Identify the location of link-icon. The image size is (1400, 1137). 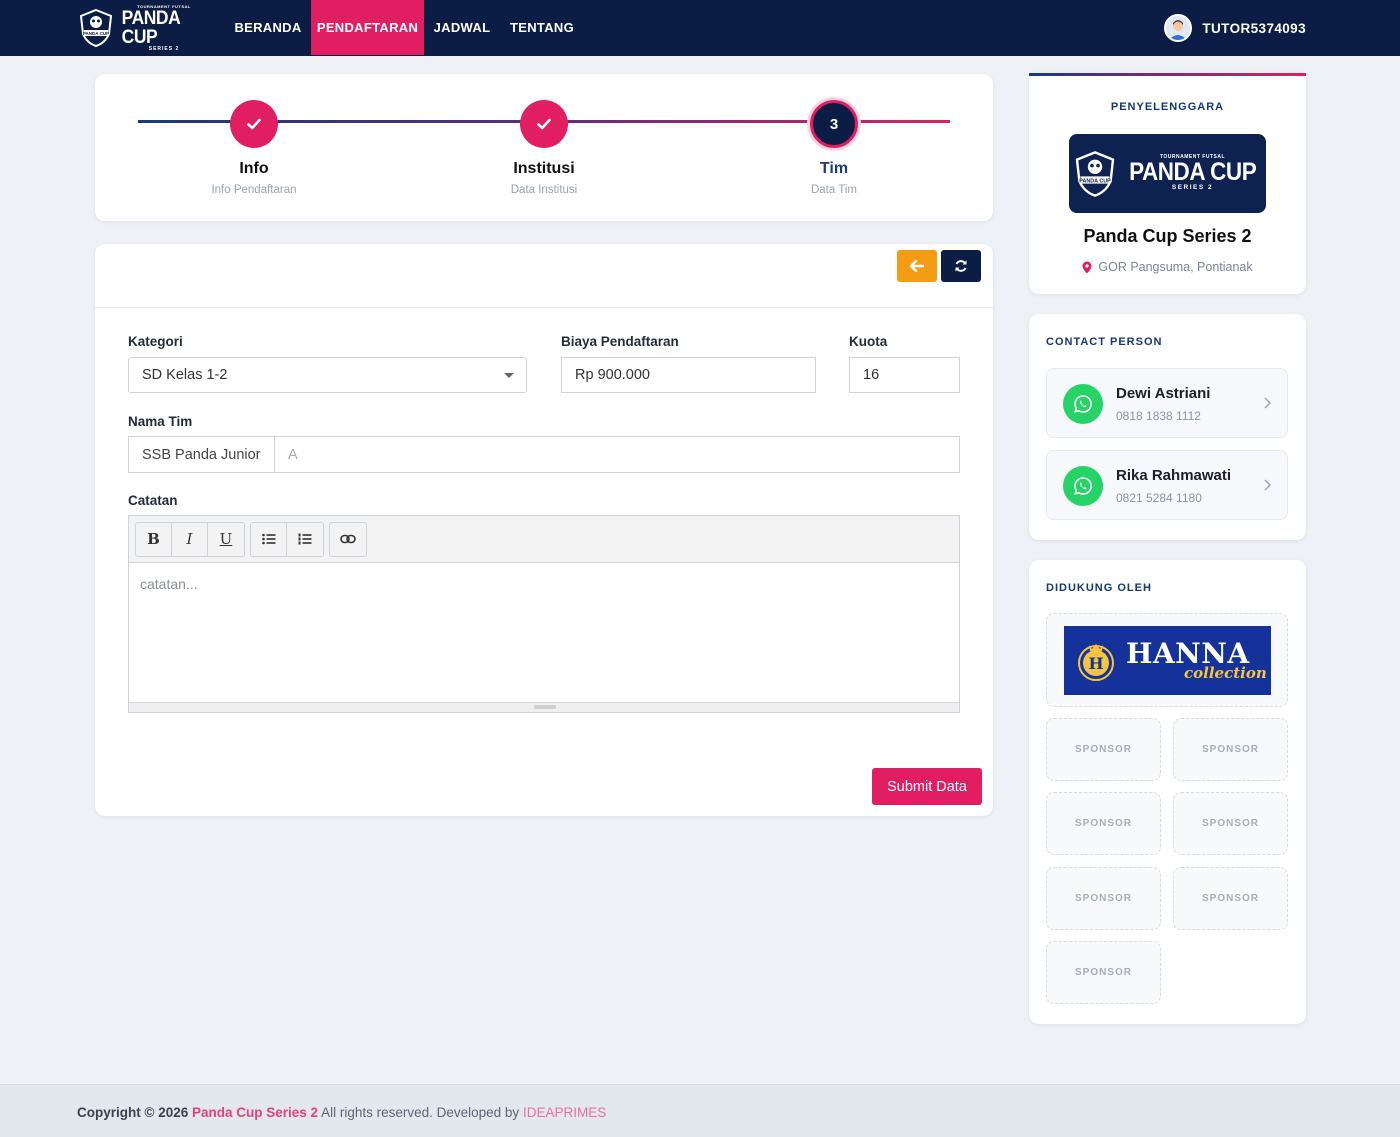
(348, 539).